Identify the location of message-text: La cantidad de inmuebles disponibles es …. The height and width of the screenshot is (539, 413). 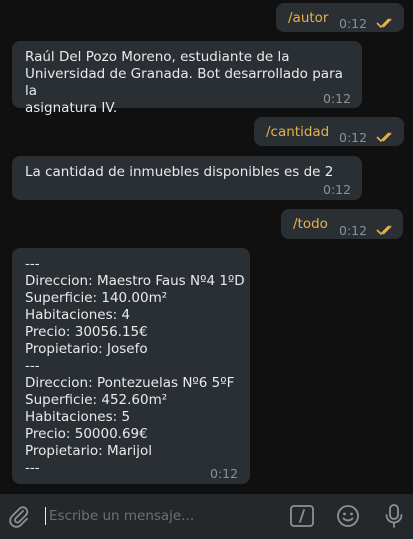
(179, 172).